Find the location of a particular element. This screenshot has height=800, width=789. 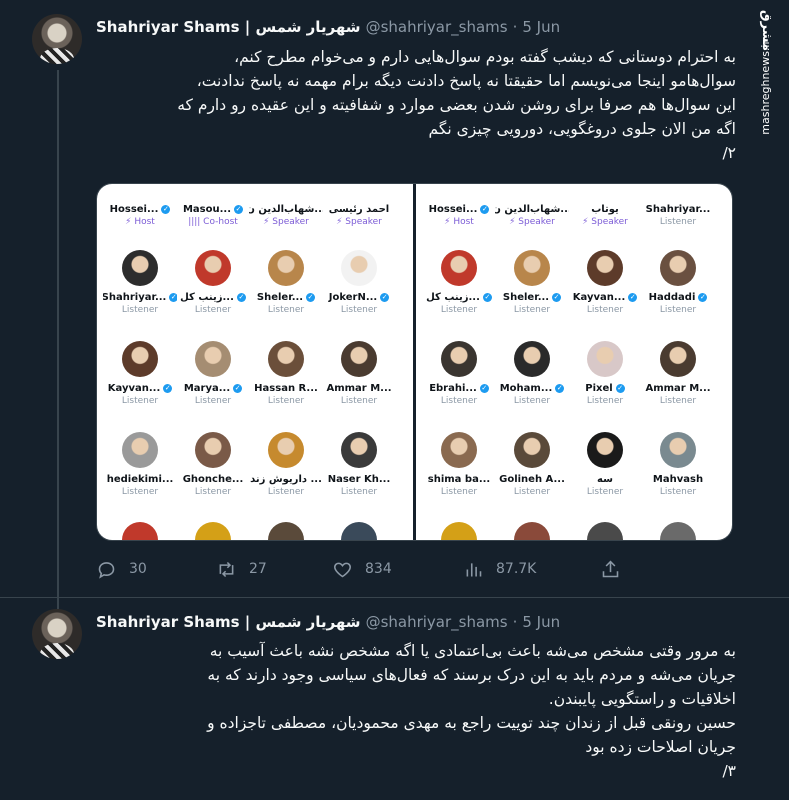

participant-card: Hassan R... Listener is located at coordinates (286, 373).